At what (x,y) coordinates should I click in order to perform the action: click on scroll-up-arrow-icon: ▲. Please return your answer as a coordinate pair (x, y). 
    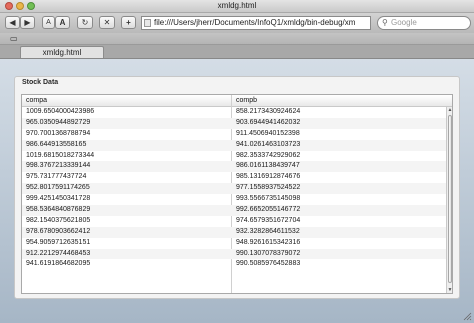
    Looking at the image, I should click on (449, 110).